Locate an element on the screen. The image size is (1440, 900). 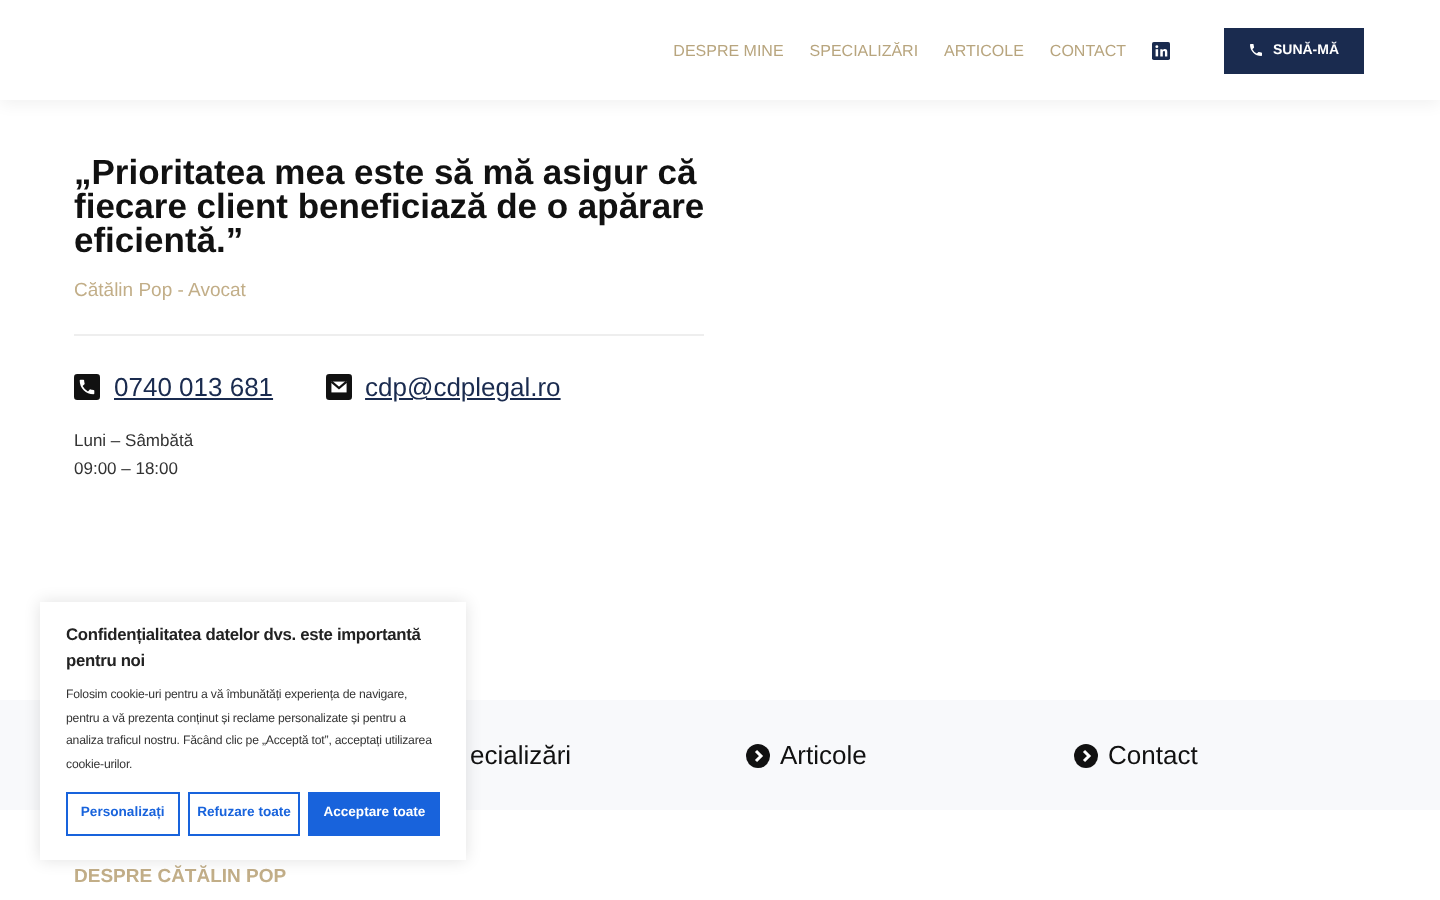
footer-link: Articole is located at coordinates (806, 755).